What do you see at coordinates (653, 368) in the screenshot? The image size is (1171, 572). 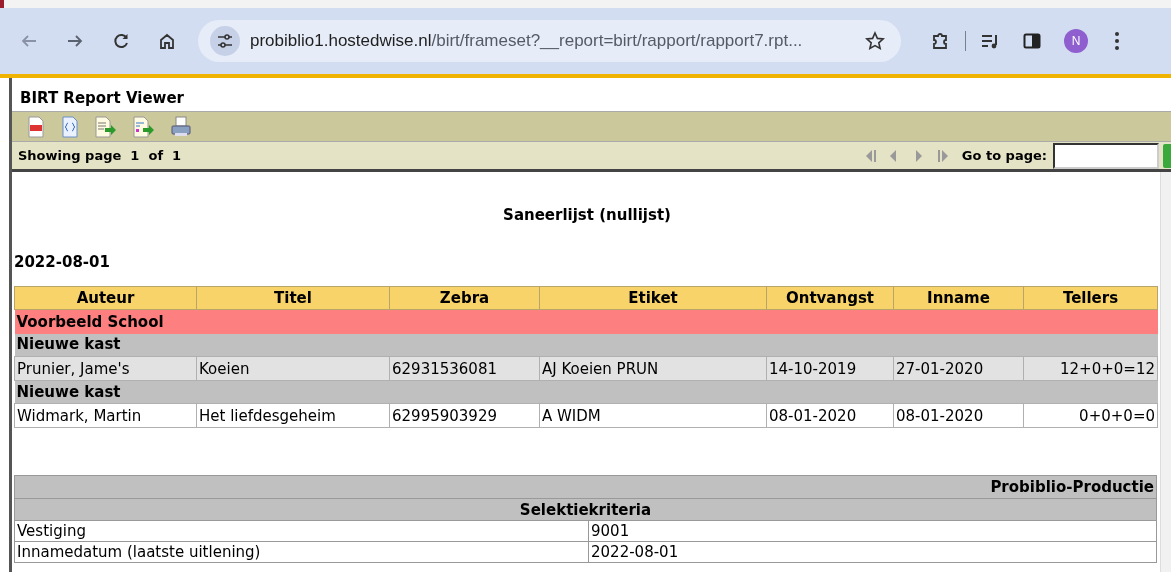 I see `table-cell: AJ Koeien PRUN` at bounding box center [653, 368].